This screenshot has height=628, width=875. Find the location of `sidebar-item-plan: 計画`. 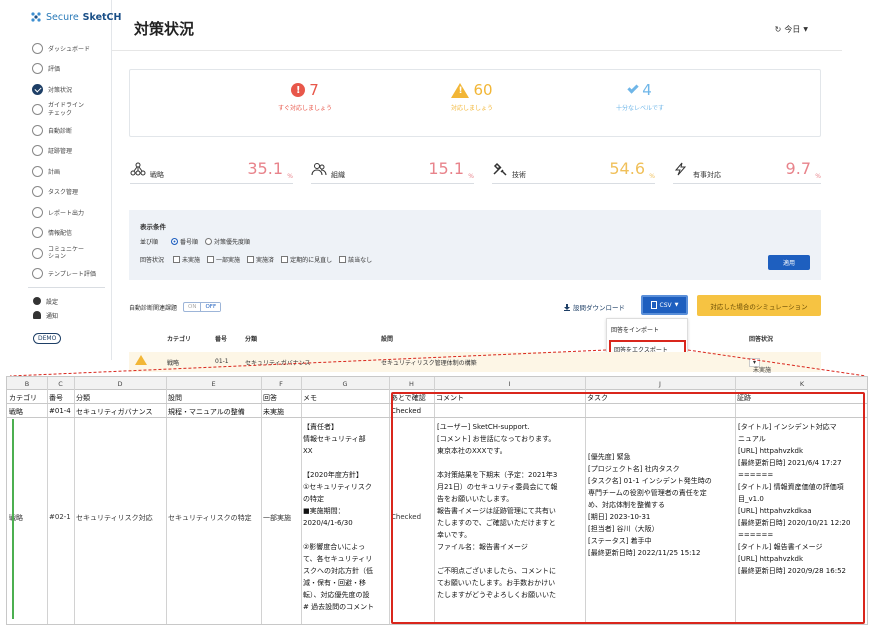

sidebar-item-plan: 計画 is located at coordinates (71, 171).